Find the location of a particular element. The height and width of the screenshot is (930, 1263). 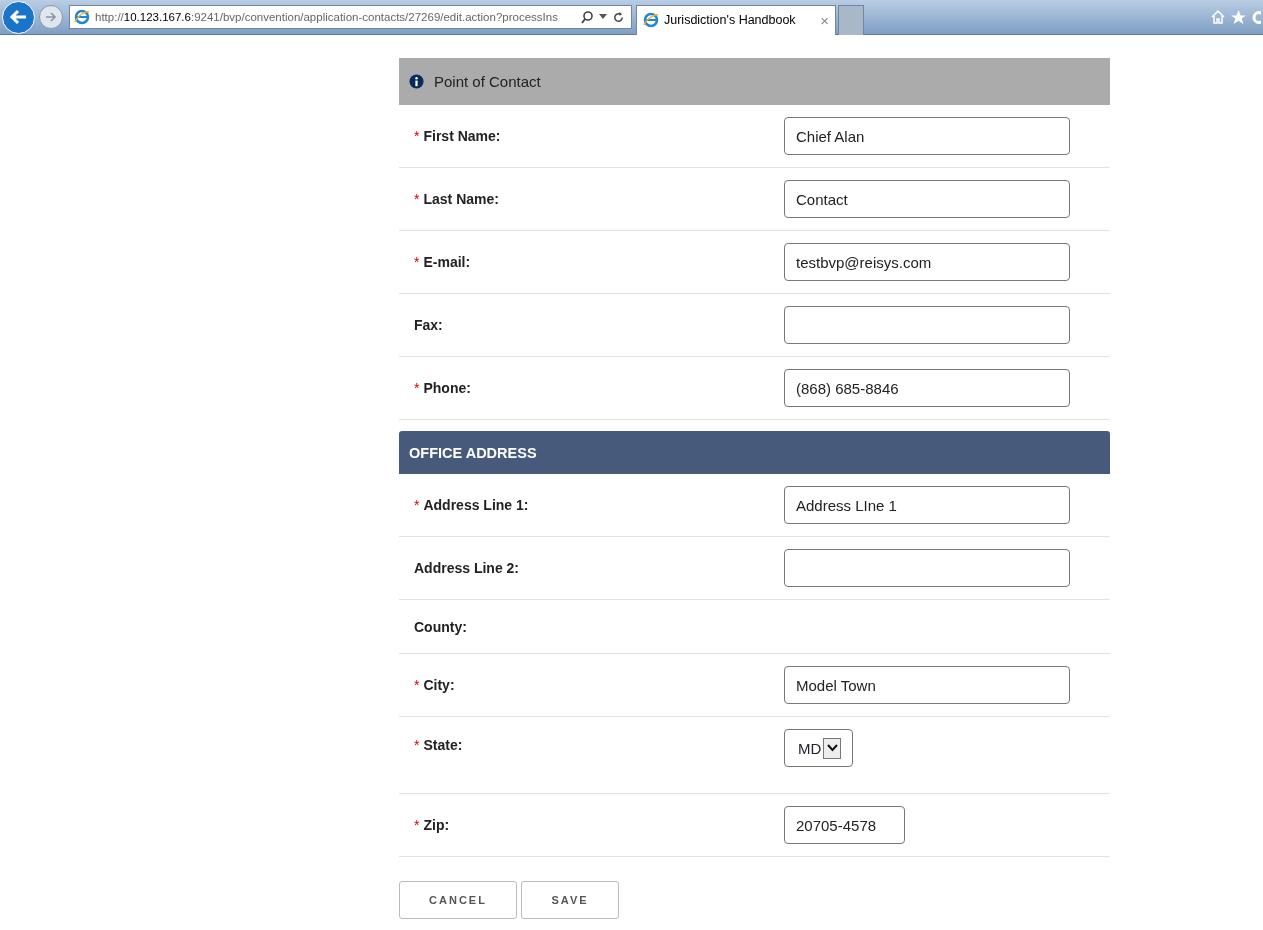

forward-arrow-icon is located at coordinates (51, 17).